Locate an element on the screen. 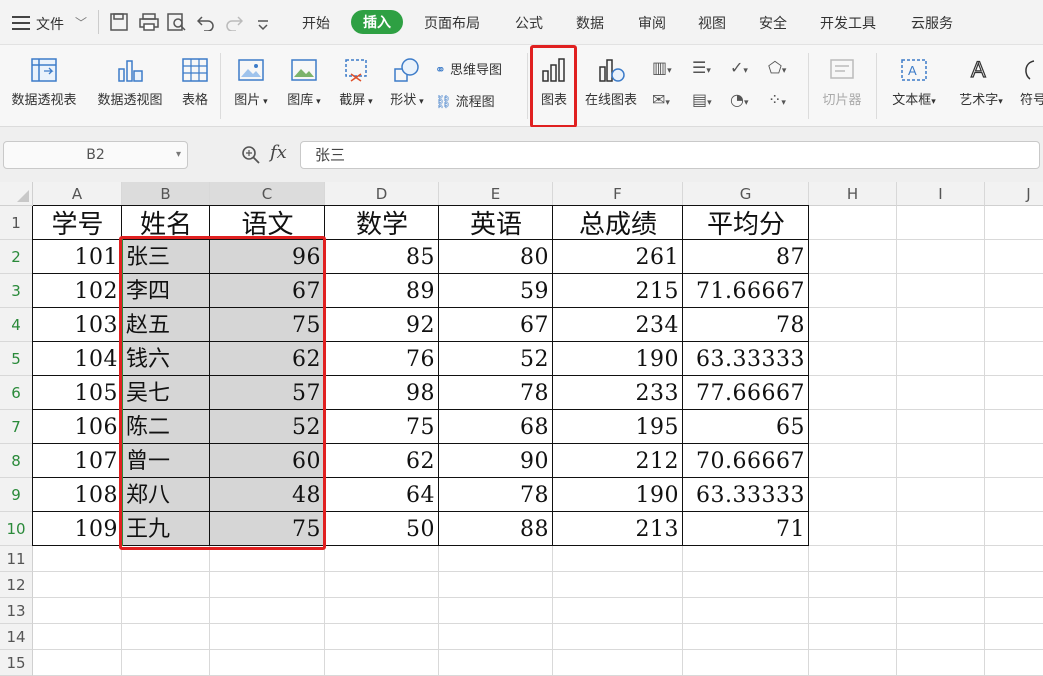 The height and width of the screenshot is (676, 1043). save-icon is located at coordinates (119, 24).